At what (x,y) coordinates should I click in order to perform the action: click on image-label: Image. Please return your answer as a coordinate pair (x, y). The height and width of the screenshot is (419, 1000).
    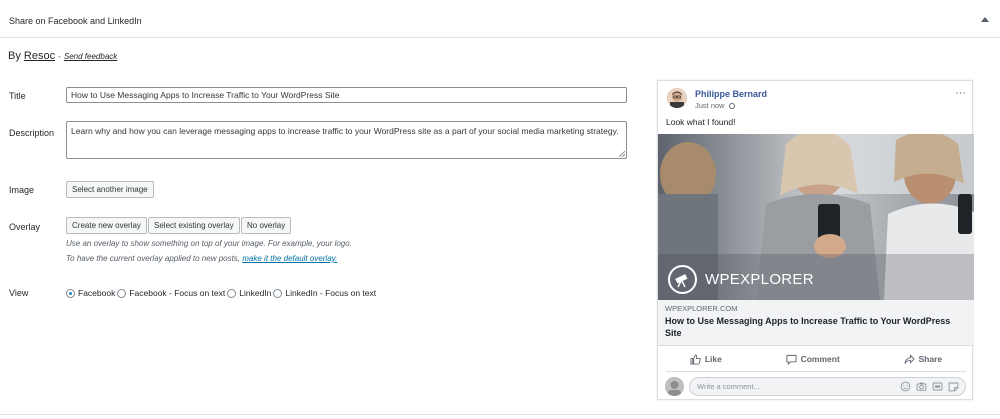
    Looking at the image, I should click on (22, 190).